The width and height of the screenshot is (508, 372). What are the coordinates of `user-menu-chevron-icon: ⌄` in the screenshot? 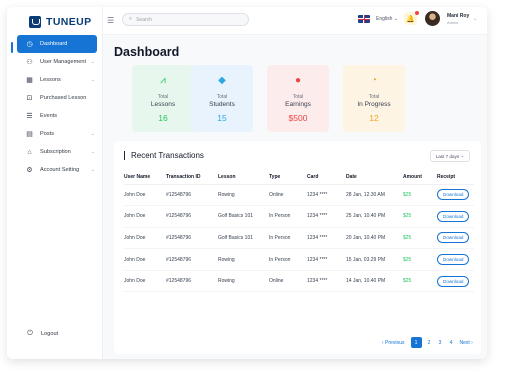 It's located at (475, 19).